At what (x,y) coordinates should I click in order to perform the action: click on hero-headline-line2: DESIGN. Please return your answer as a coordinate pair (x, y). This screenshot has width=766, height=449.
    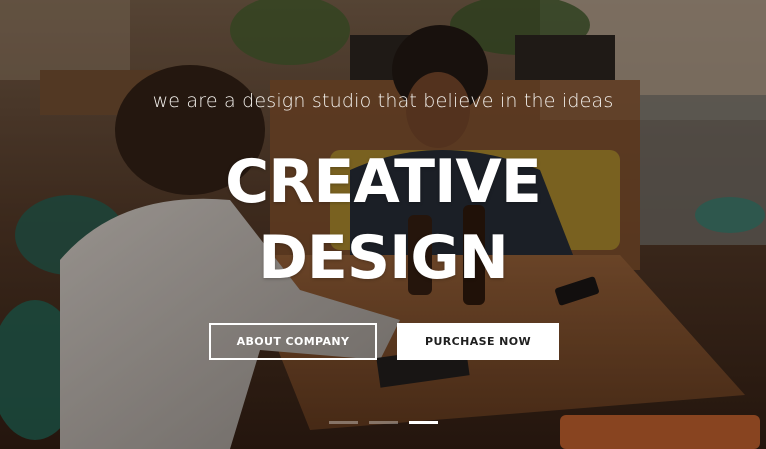
    Looking at the image, I should click on (383, 258).